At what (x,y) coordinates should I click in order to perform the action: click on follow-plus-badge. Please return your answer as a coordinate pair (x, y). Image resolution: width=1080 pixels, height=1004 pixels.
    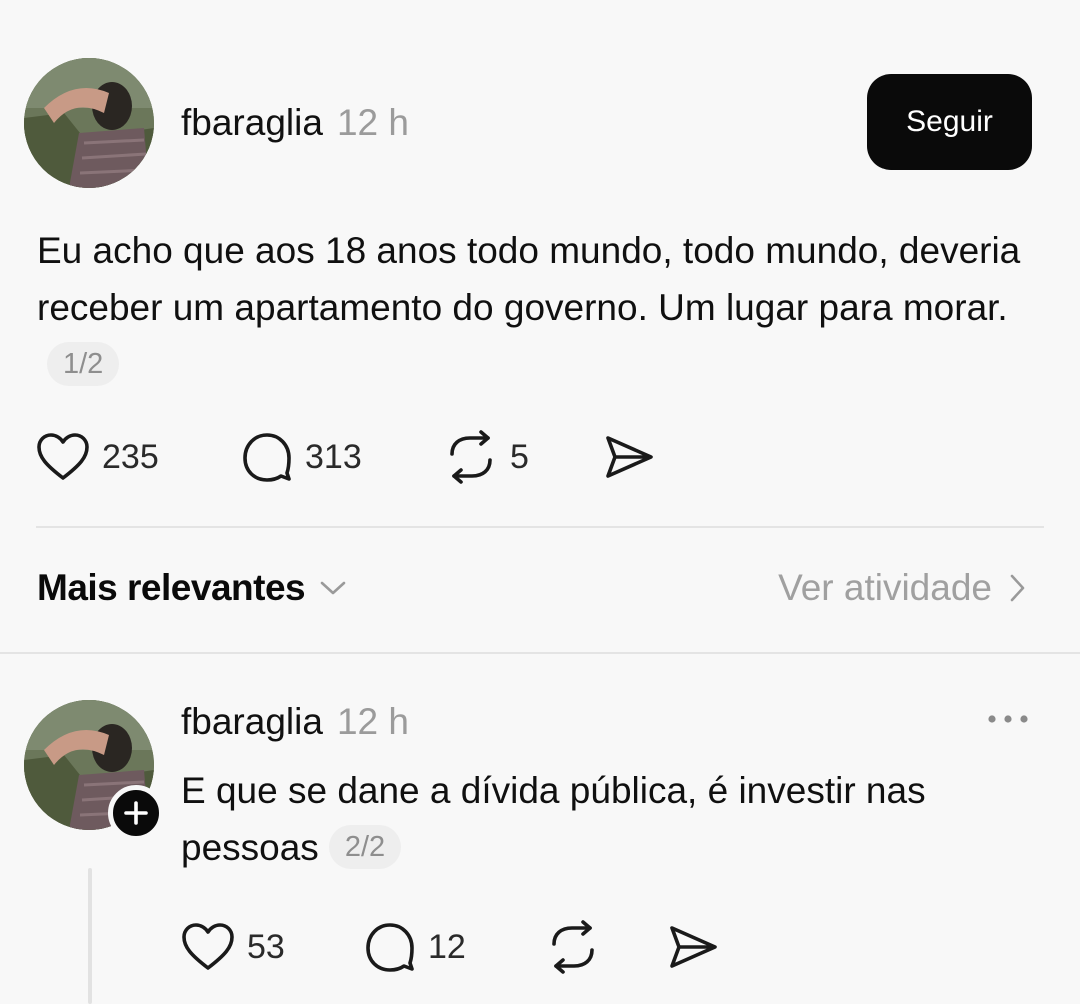
    Looking at the image, I should click on (136, 813).